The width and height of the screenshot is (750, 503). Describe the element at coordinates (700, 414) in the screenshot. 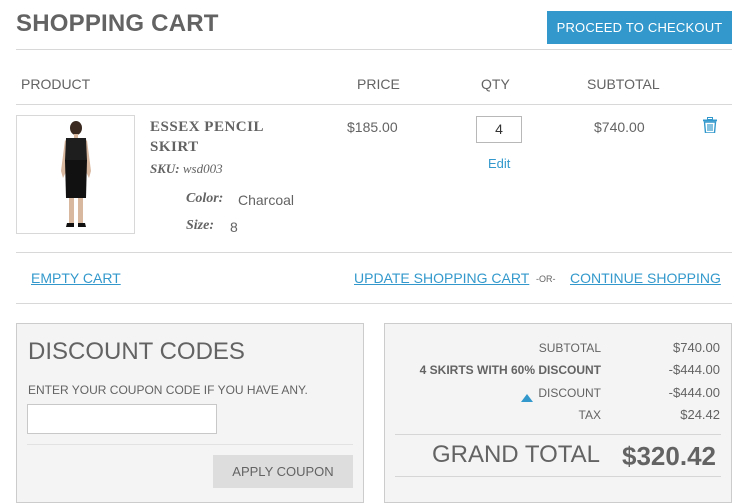

I see `totals-tax-value: $24.42` at that location.